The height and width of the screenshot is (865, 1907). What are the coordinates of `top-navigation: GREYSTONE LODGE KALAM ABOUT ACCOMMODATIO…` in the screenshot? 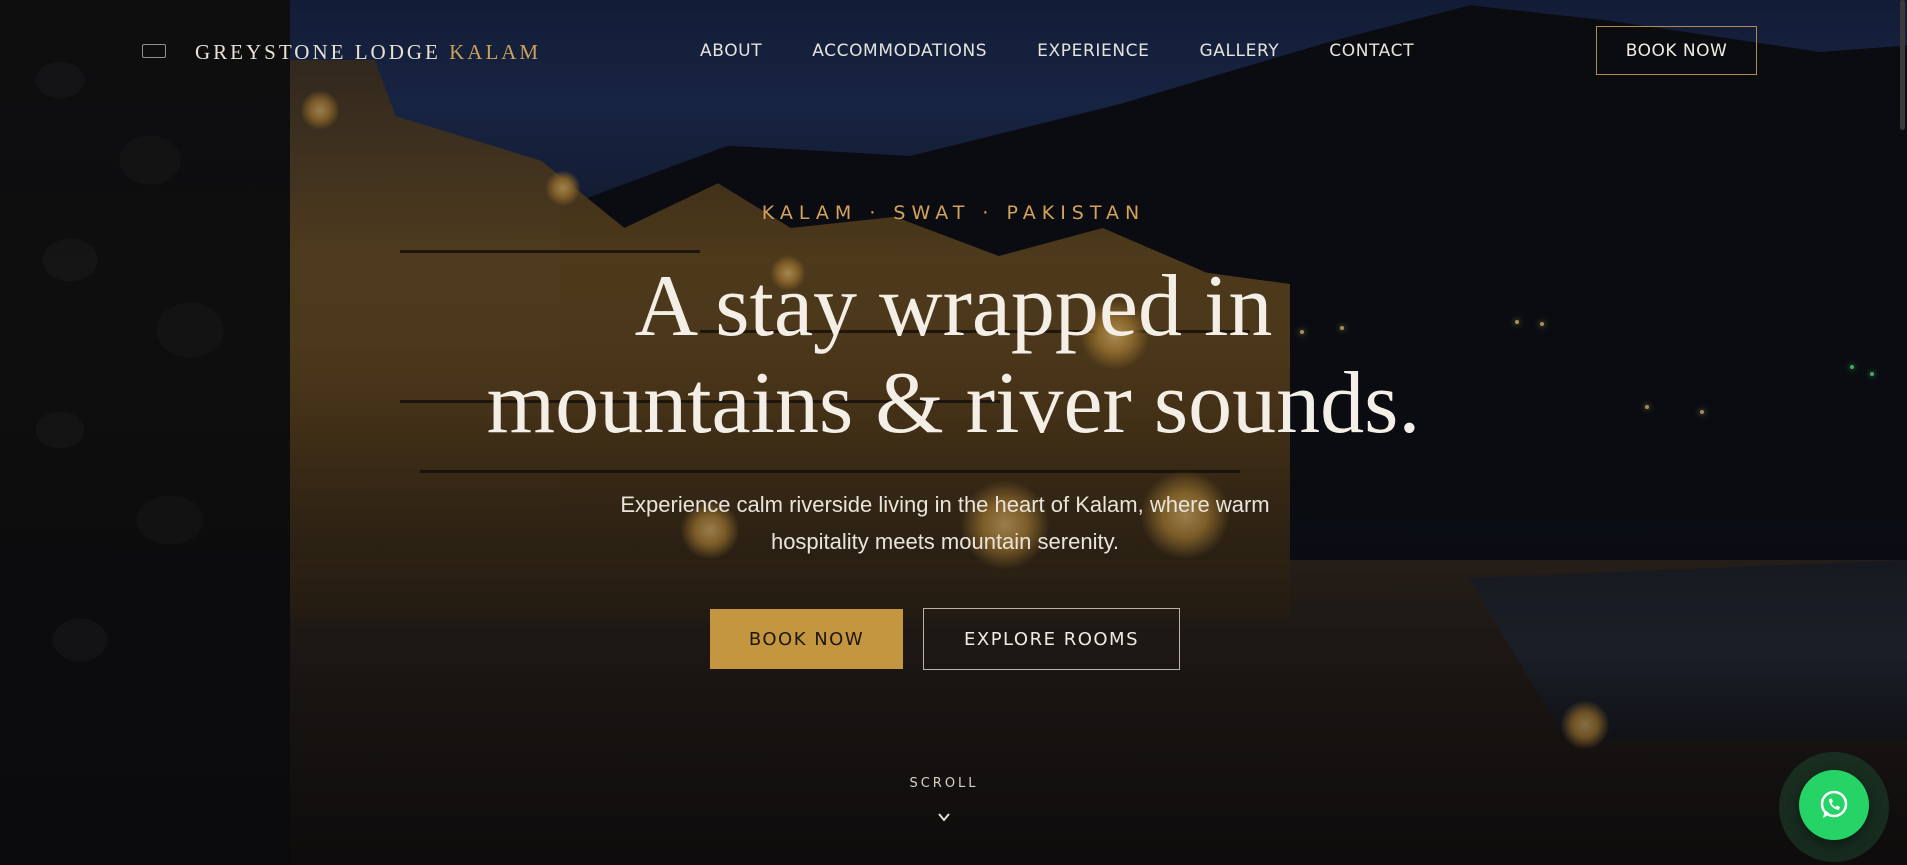 It's located at (953, 52).